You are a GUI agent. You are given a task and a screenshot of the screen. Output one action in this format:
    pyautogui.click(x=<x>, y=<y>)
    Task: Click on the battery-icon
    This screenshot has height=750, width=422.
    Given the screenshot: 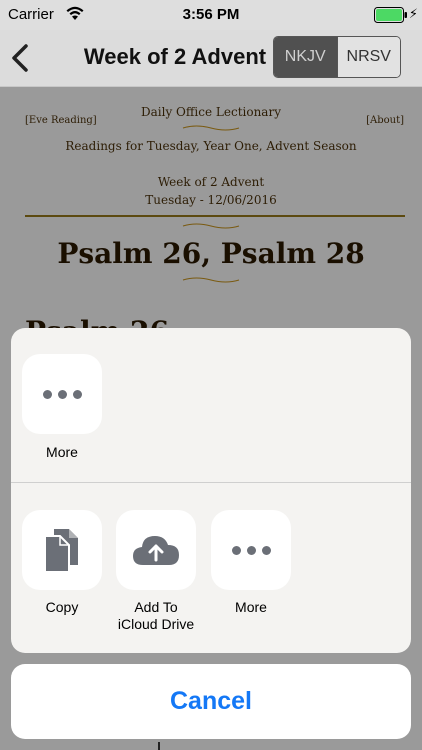 What is the action you would take?
    pyautogui.click(x=390, y=15)
    